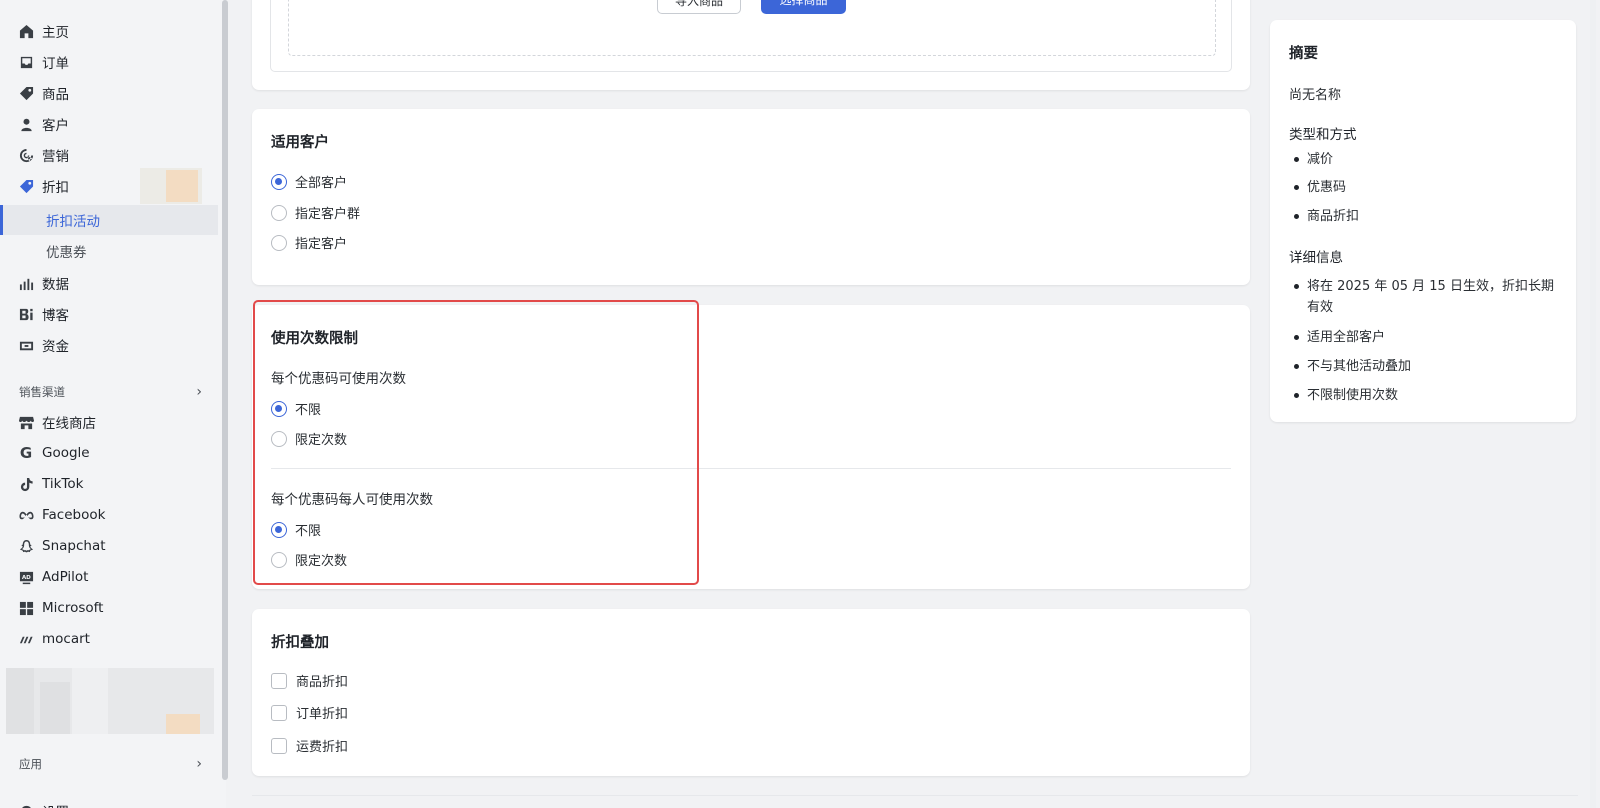  What do you see at coordinates (803, 7) in the screenshot?
I see `select-products-button: 选择商品` at bounding box center [803, 7].